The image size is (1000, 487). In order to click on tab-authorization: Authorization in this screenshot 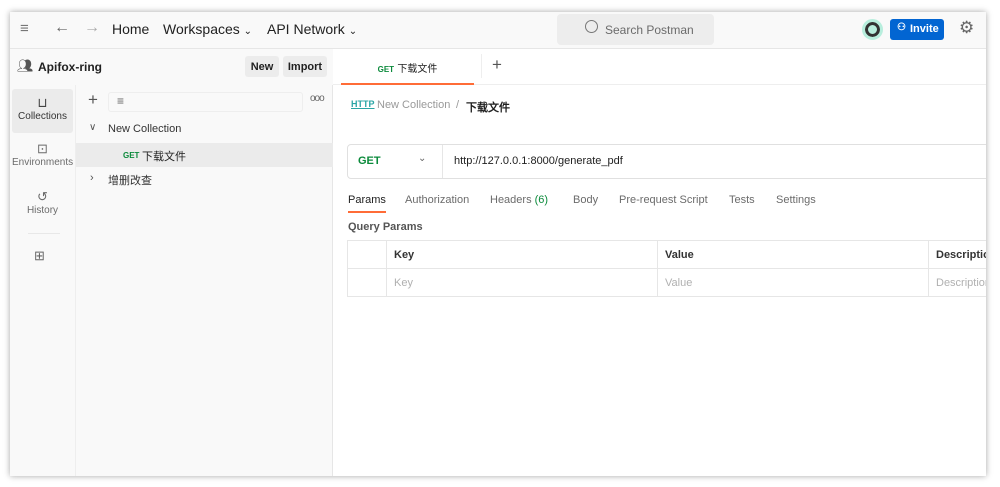, I will do `click(437, 200)`.